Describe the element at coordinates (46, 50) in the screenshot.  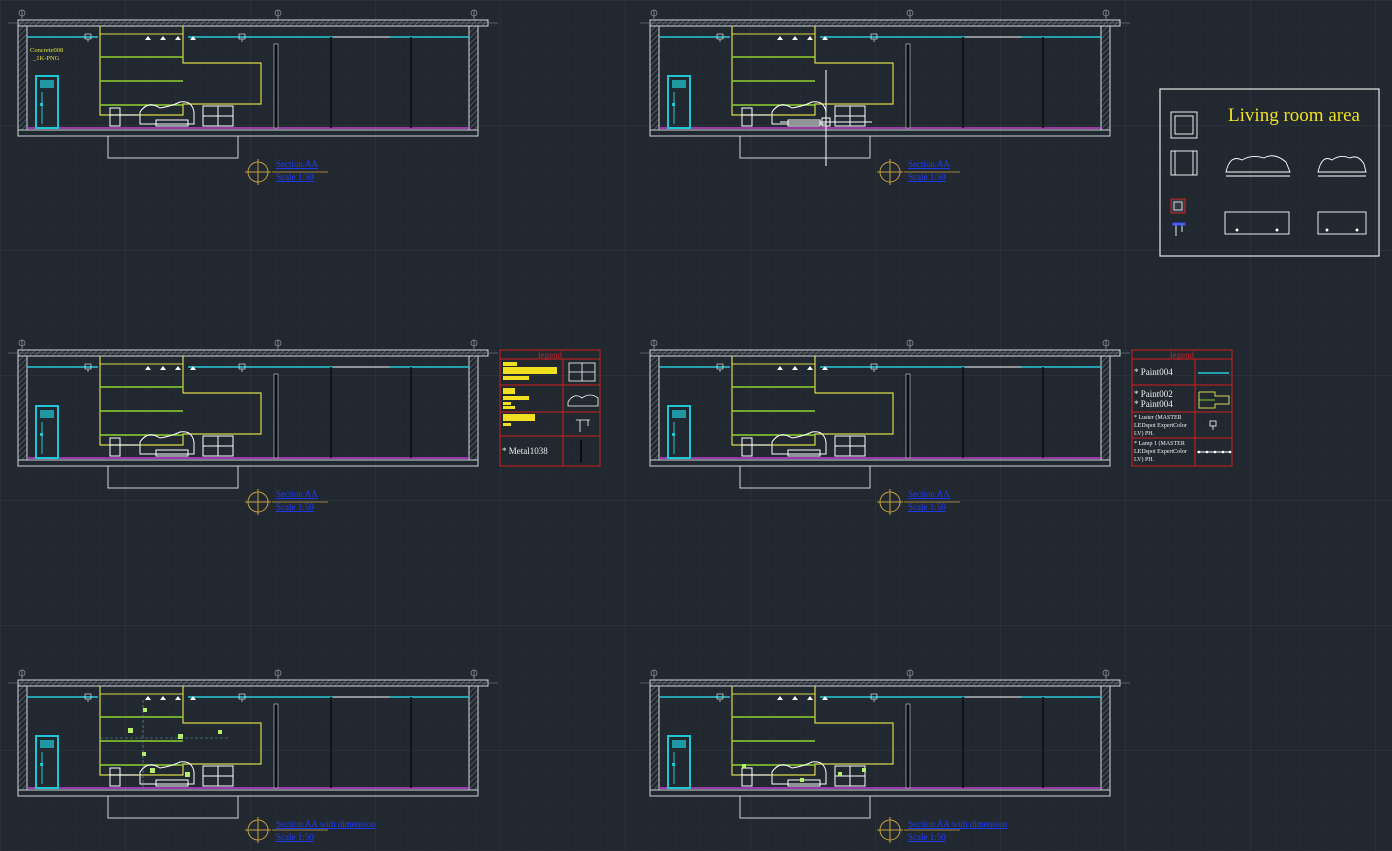
I see `material-note-line1: Concrete008` at that location.